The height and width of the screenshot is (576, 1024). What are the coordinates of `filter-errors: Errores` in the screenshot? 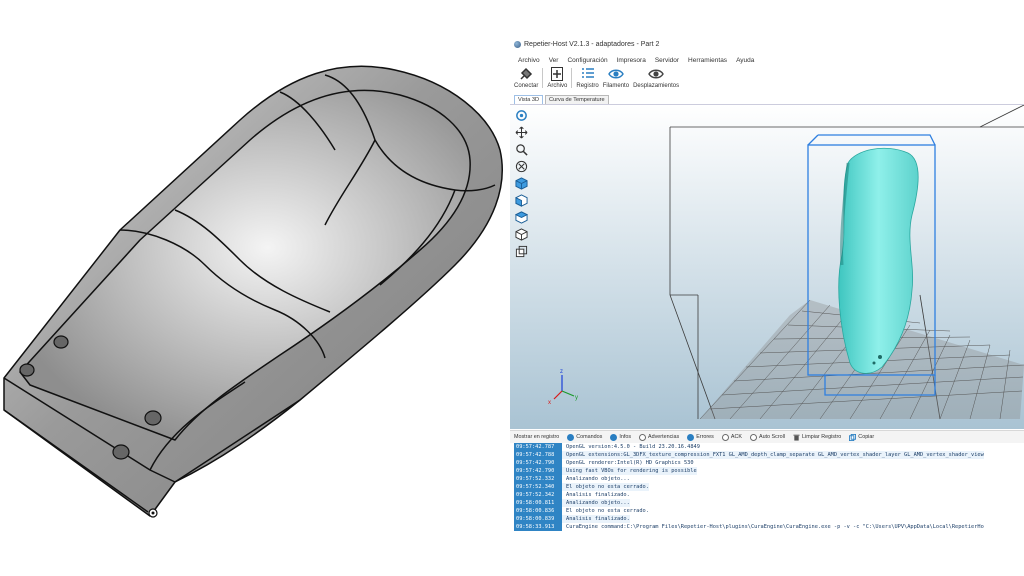 It's located at (700, 437).